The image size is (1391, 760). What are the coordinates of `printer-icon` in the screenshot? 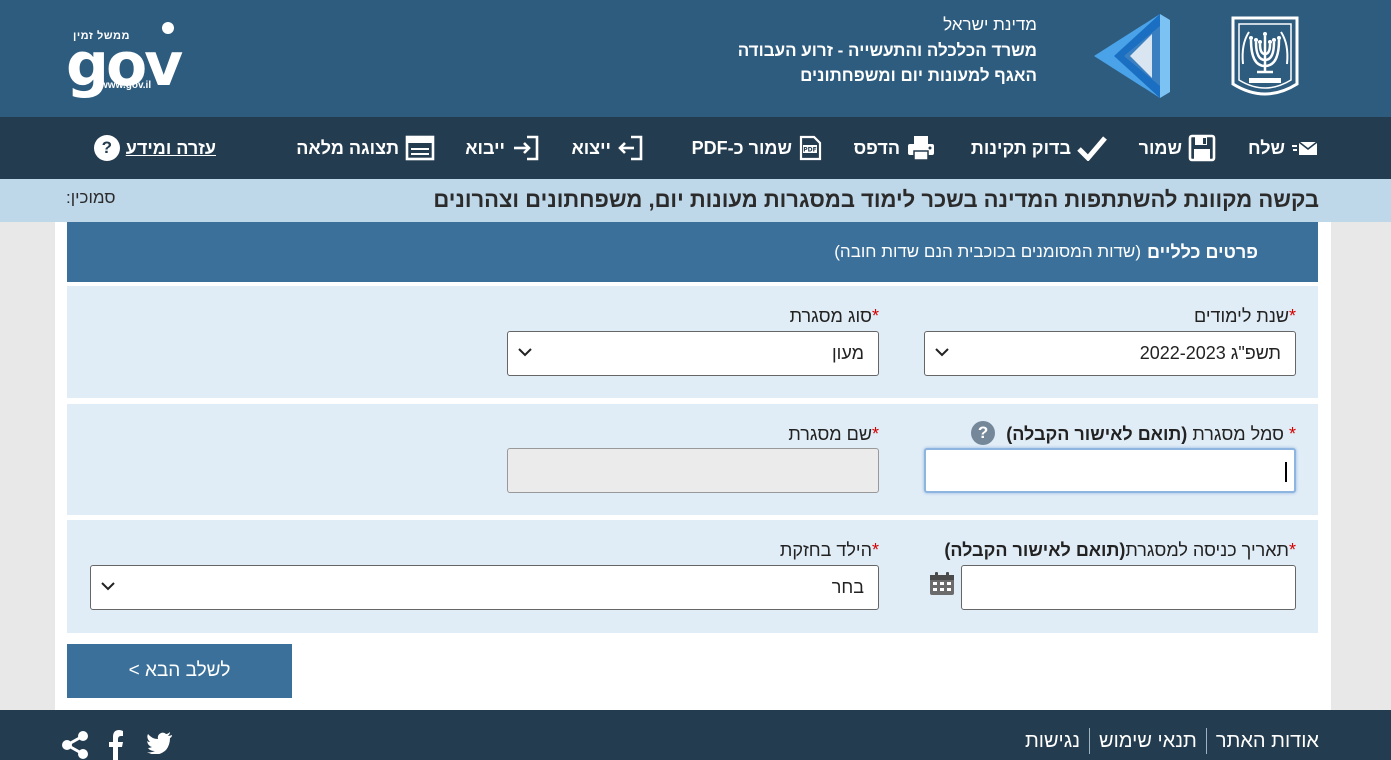 It's located at (921, 148).